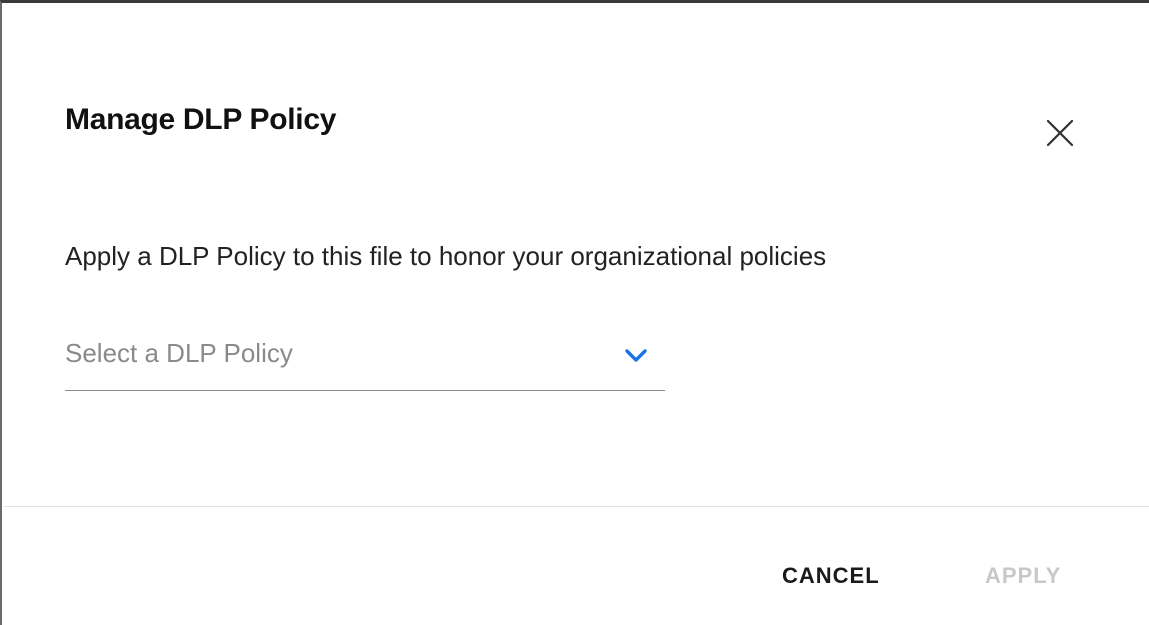  I want to click on dlp-policy-select-placeholder: Select a DLP Policy, so click(179, 353).